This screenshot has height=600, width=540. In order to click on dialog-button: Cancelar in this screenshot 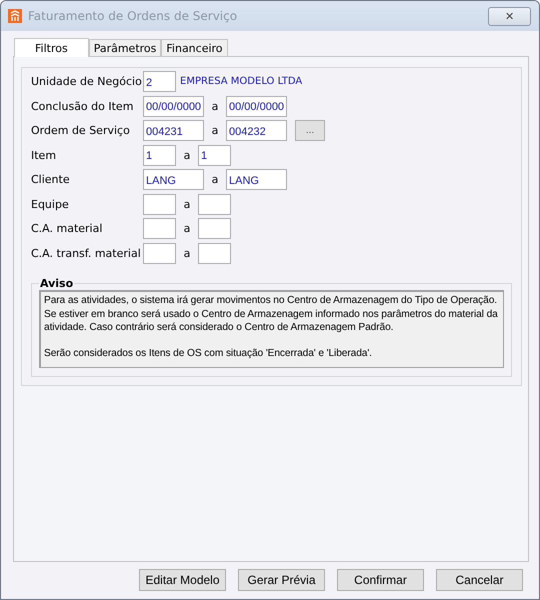, I will do `click(479, 580)`.